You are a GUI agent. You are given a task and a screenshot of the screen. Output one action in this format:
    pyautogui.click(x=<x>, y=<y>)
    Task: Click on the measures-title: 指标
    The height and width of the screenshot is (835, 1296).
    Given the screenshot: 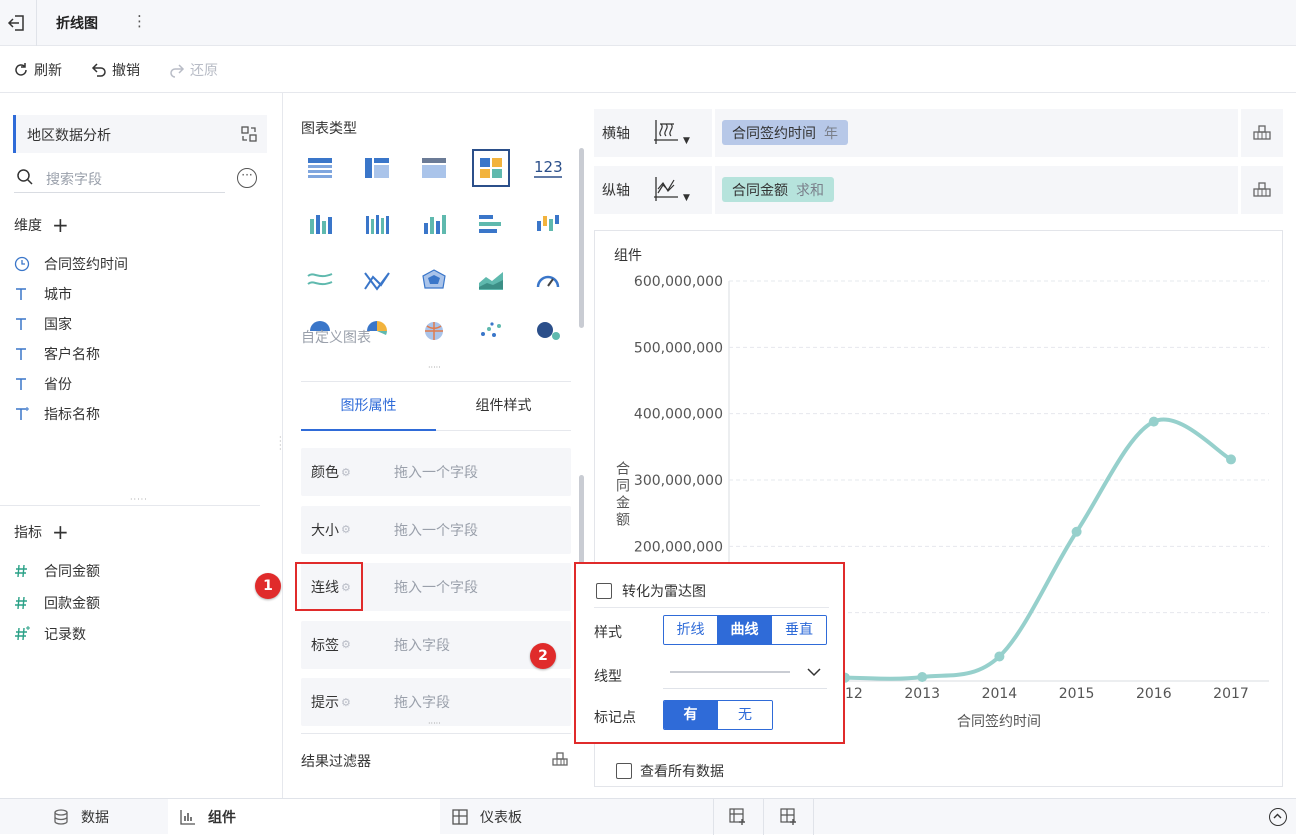 What is the action you would take?
    pyautogui.click(x=28, y=533)
    